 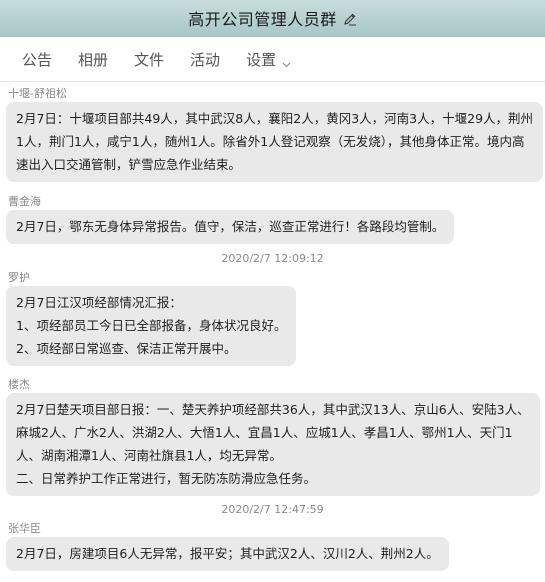 What do you see at coordinates (261, 59) in the screenshot?
I see `tab-label: 设置` at bounding box center [261, 59].